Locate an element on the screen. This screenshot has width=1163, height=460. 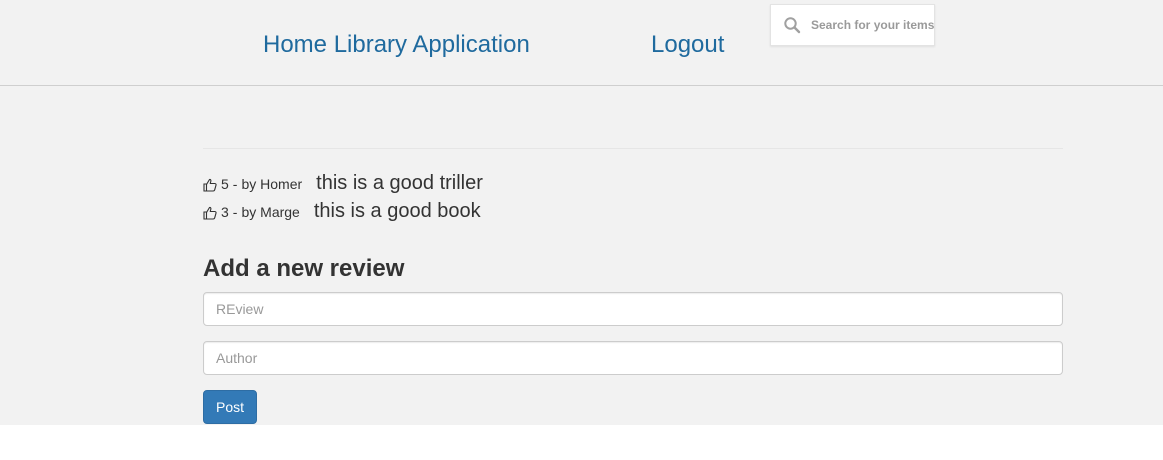
search-box is located at coordinates (852, 25).